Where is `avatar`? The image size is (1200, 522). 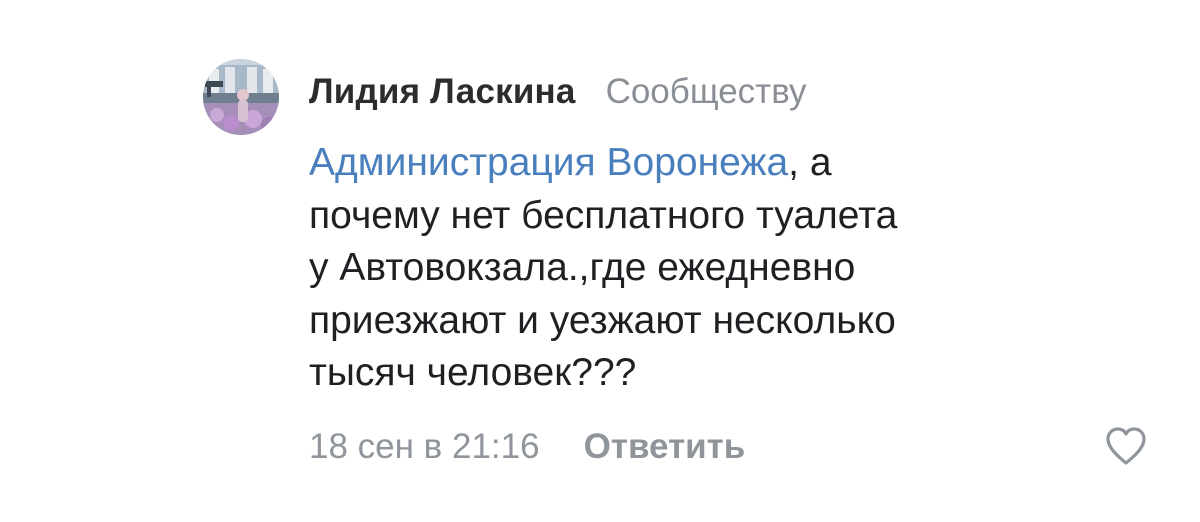
avatar is located at coordinates (241, 97).